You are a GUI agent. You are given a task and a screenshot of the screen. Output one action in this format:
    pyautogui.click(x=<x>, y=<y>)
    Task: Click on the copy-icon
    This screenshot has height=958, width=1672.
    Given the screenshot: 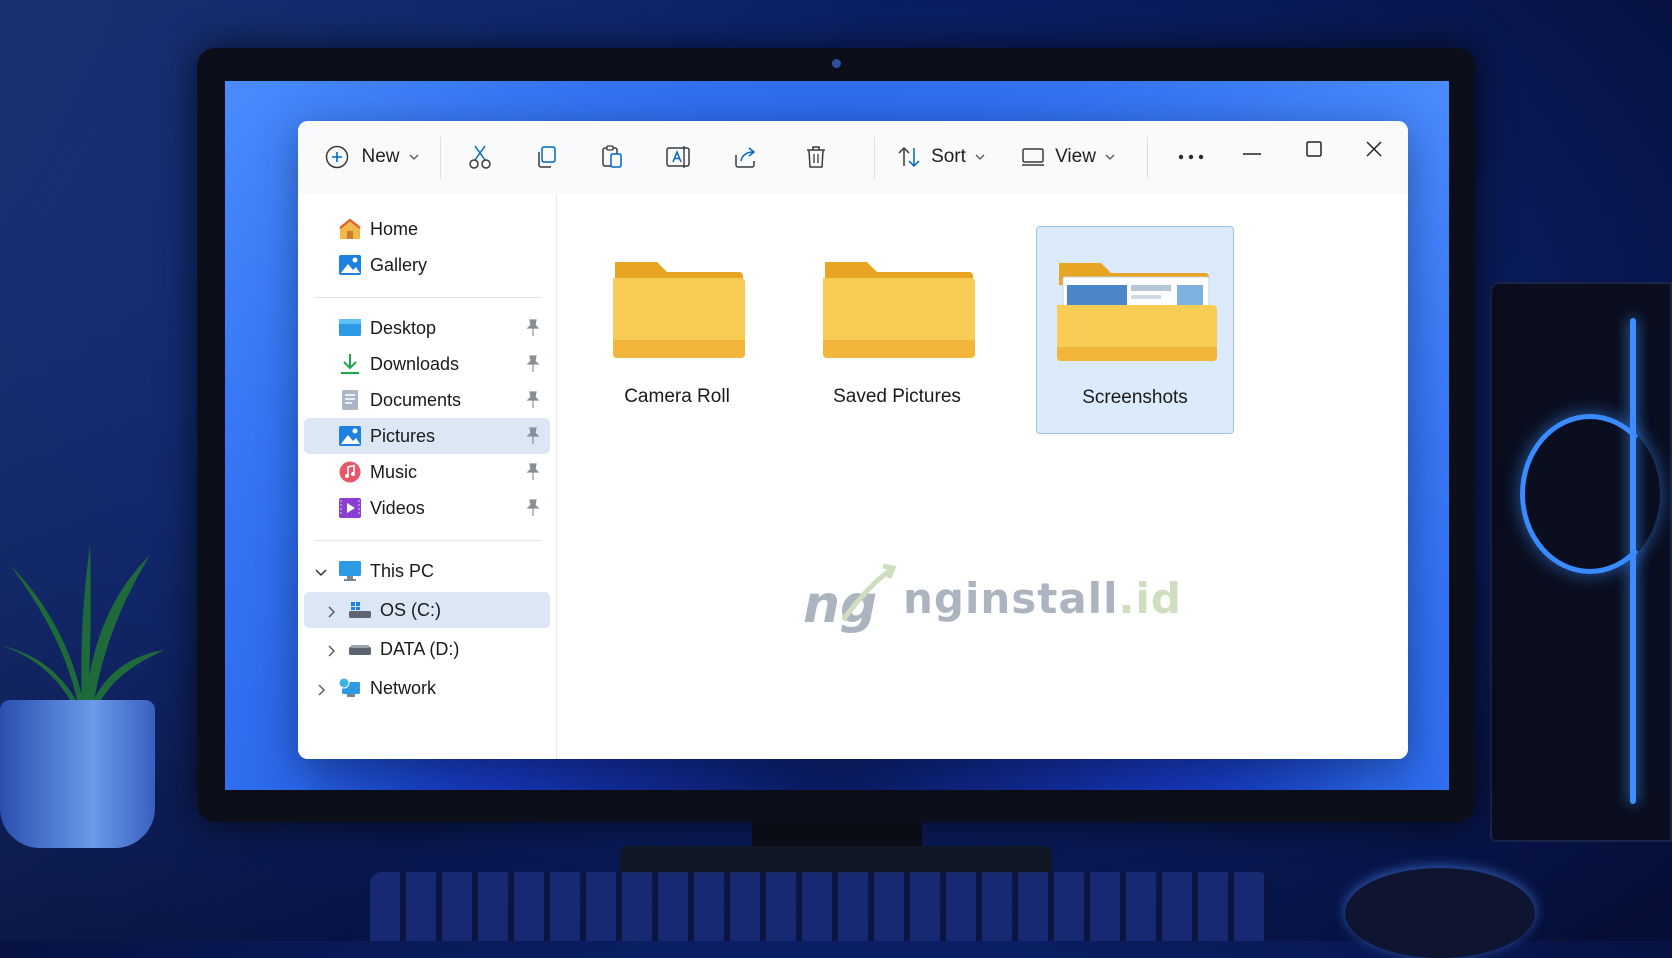 What is the action you would take?
    pyautogui.click(x=546, y=157)
    